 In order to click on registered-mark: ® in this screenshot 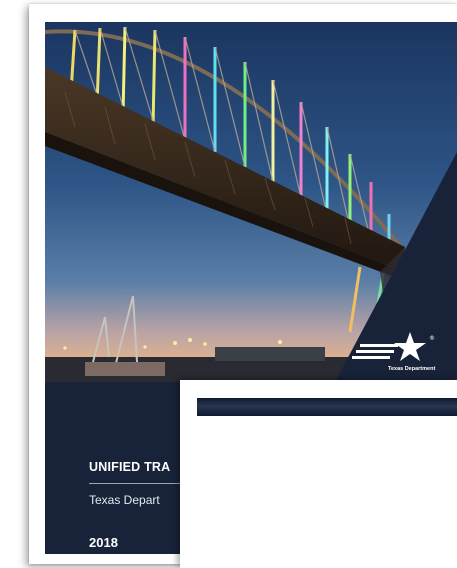, I will do `click(432, 338)`.